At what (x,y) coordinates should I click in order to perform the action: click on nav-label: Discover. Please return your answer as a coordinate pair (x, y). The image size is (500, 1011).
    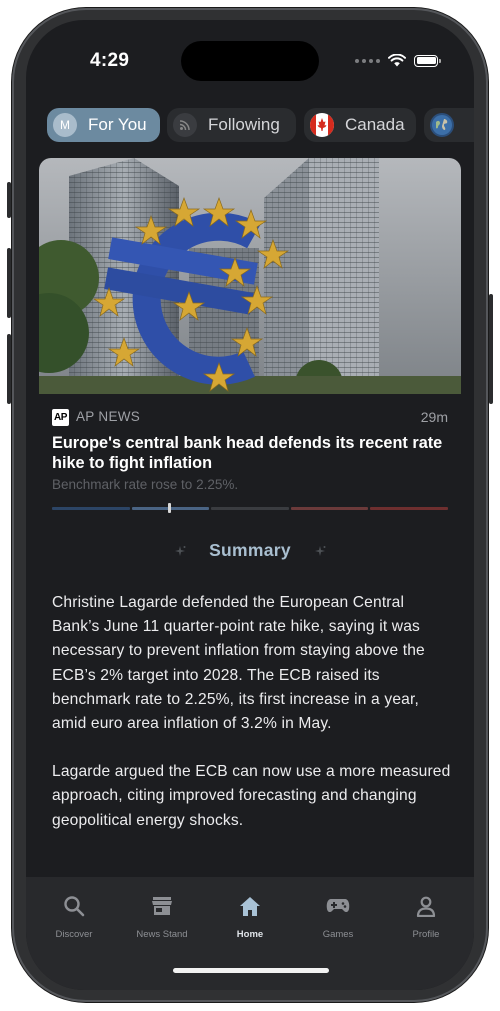
    Looking at the image, I should click on (74, 934).